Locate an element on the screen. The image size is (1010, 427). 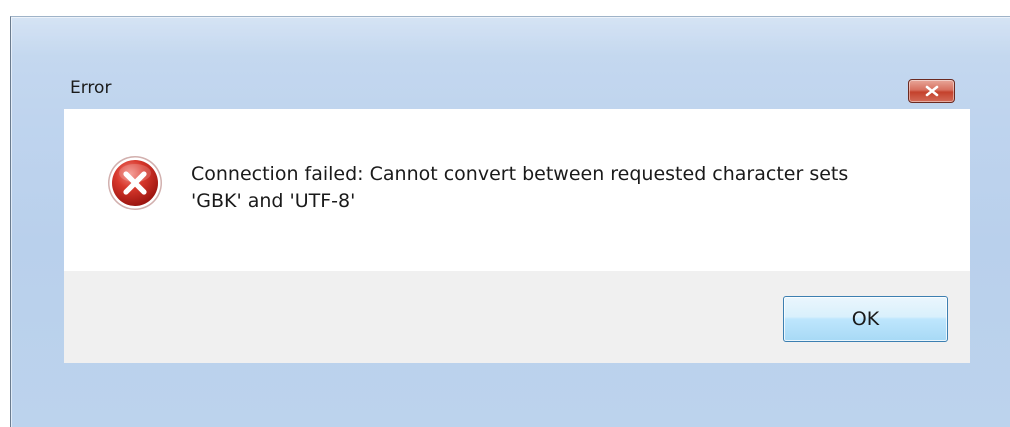
ok-button: OK is located at coordinates (865, 319).